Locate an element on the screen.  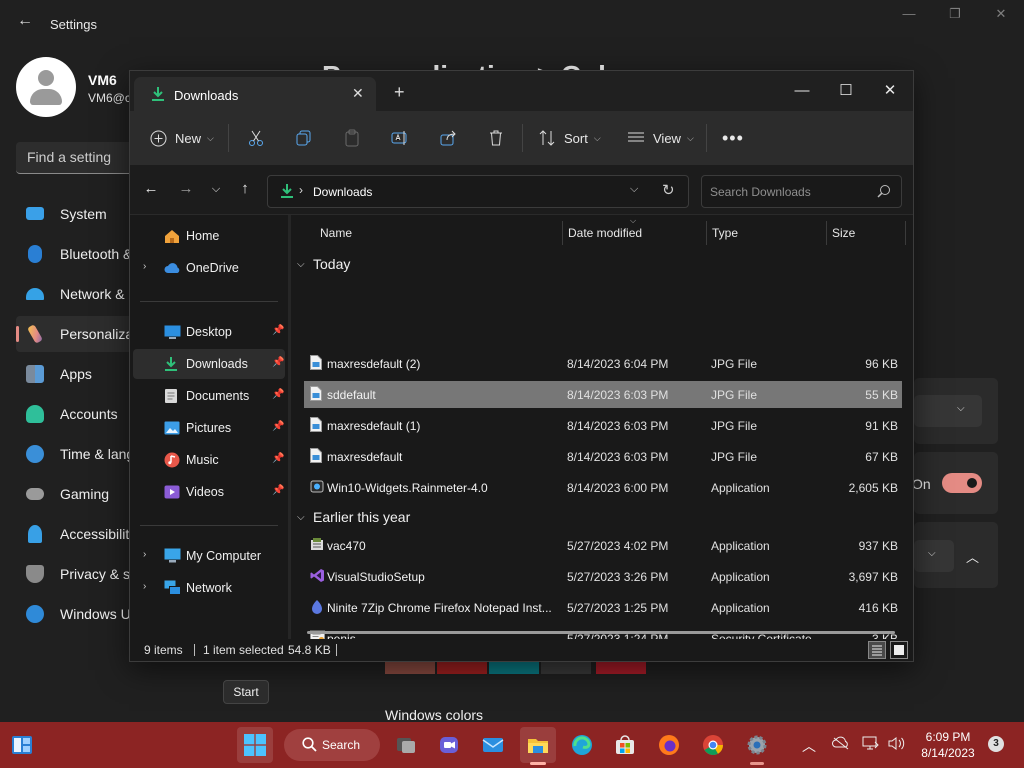
large-icons-view-icon is located at coordinates (899, 650).